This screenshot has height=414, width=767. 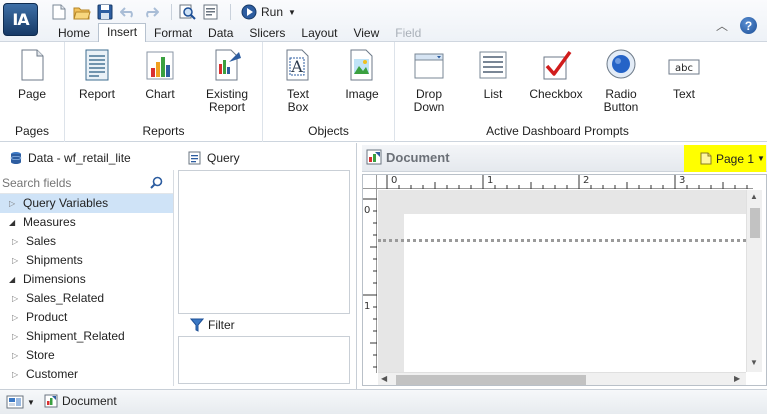 I want to click on query-panel-header: Query, so click(x=214, y=158).